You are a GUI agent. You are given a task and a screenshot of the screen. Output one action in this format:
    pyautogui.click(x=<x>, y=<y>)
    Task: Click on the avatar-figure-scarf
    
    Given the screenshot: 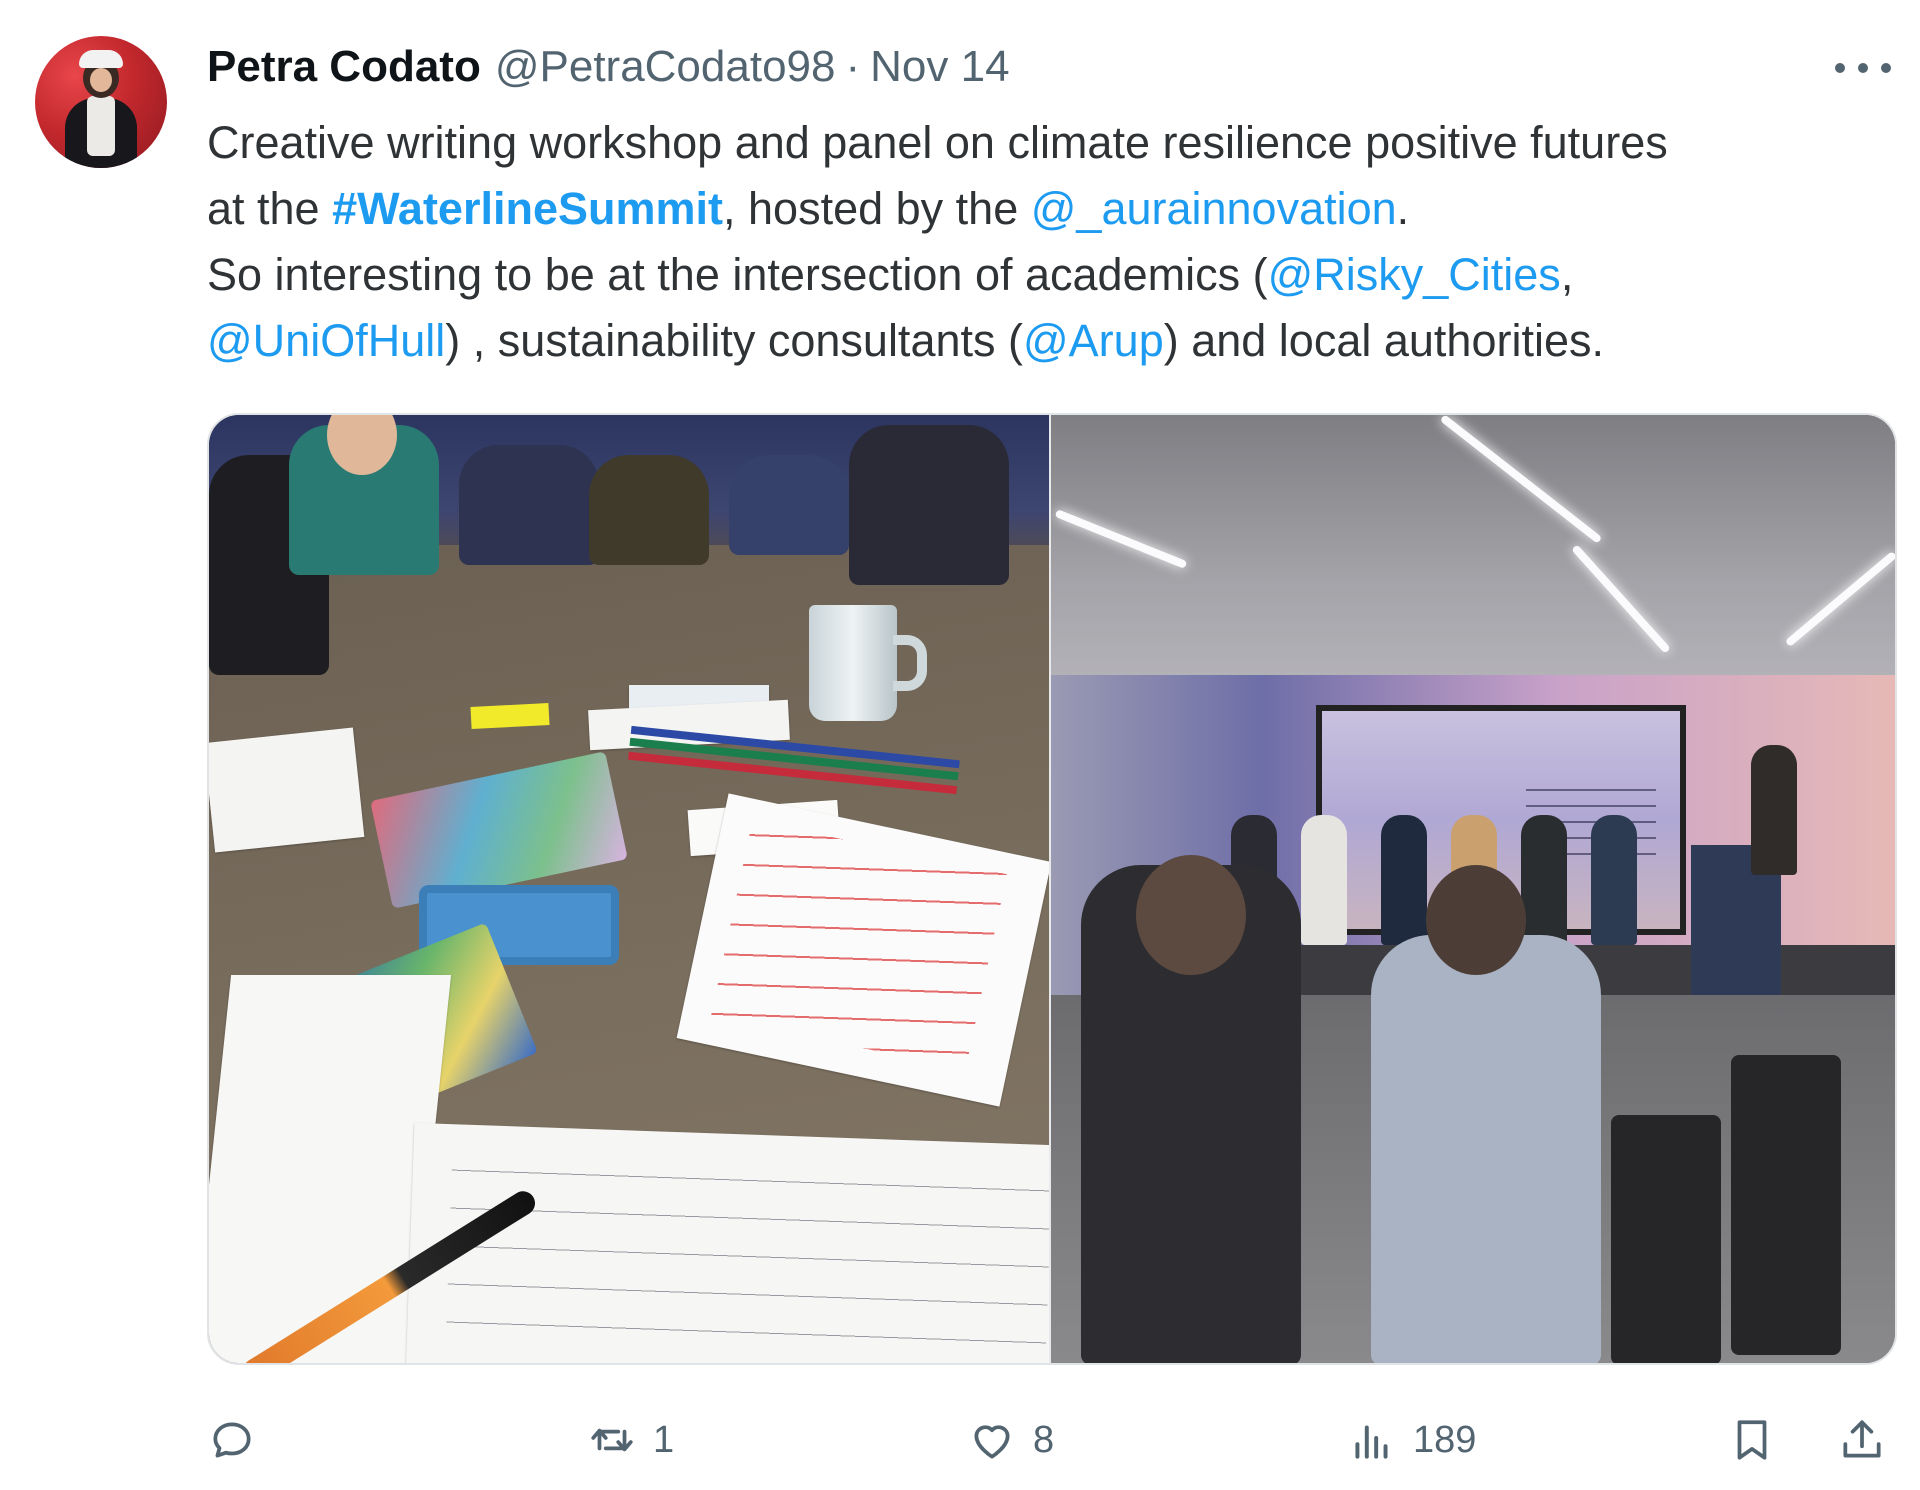 What is the action you would take?
    pyautogui.click(x=101, y=126)
    